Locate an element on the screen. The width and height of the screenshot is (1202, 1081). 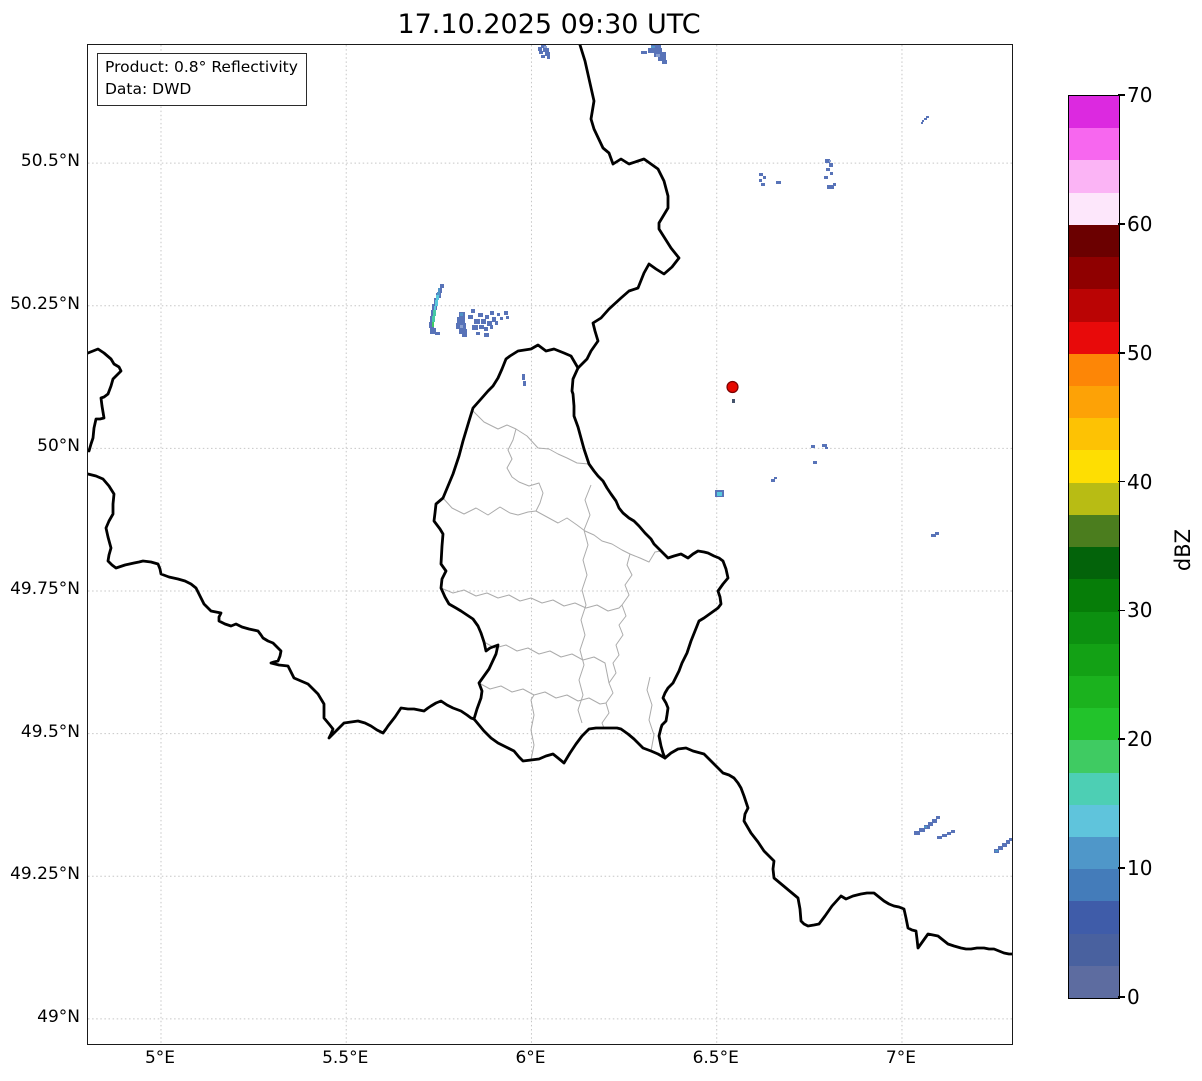
canton-borders is located at coordinates (551, 585).